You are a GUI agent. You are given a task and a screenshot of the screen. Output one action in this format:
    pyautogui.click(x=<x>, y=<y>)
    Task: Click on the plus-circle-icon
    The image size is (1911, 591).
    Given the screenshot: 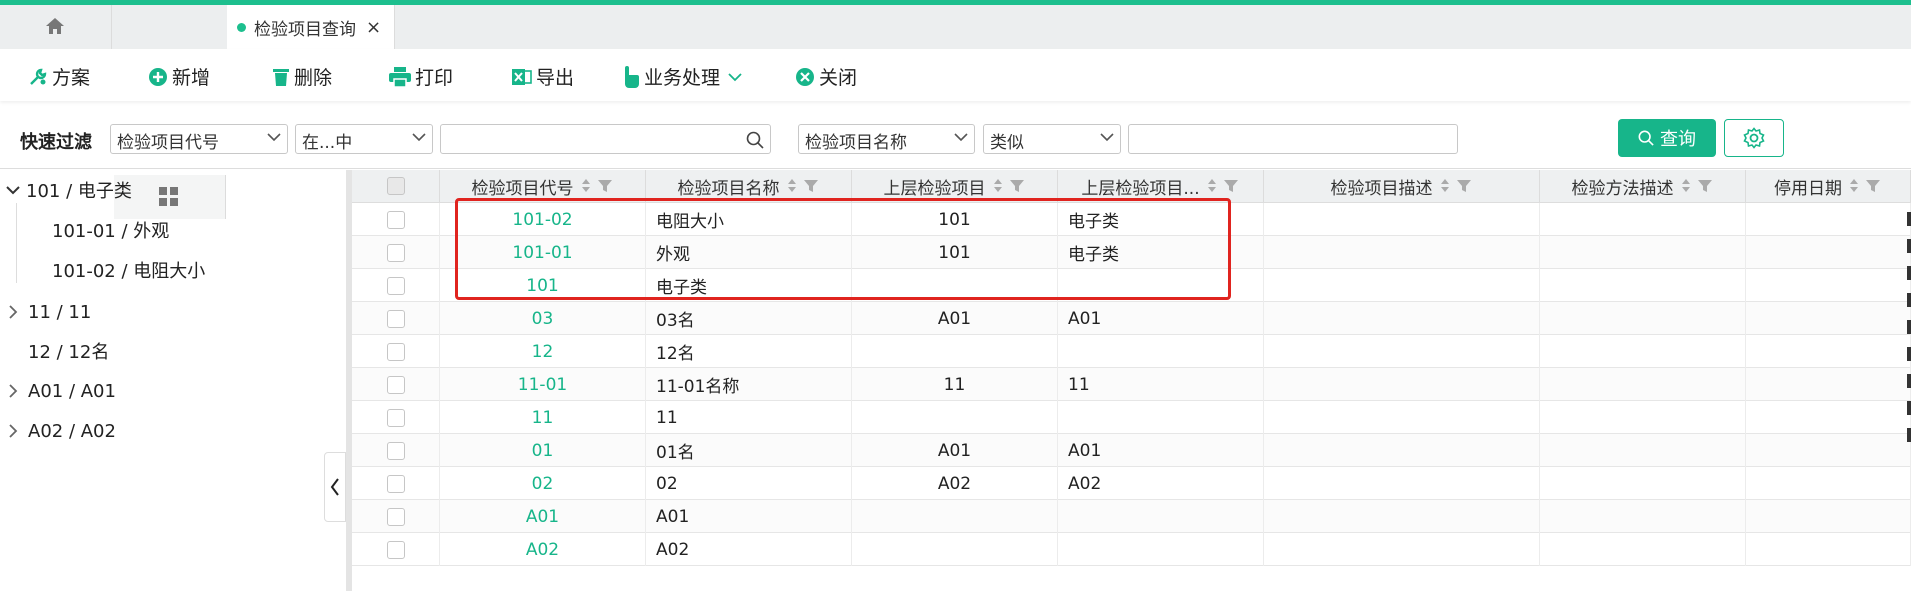 What is the action you would take?
    pyautogui.click(x=158, y=76)
    